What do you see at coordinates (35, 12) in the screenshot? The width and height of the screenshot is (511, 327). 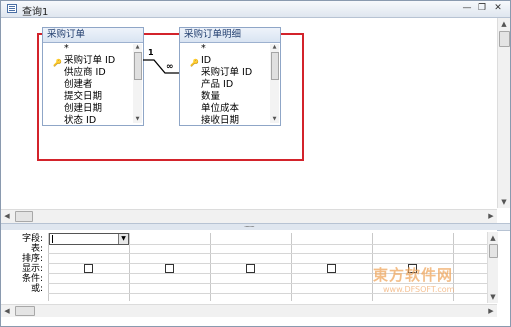 I see `window-title: 查询1` at bounding box center [35, 12].